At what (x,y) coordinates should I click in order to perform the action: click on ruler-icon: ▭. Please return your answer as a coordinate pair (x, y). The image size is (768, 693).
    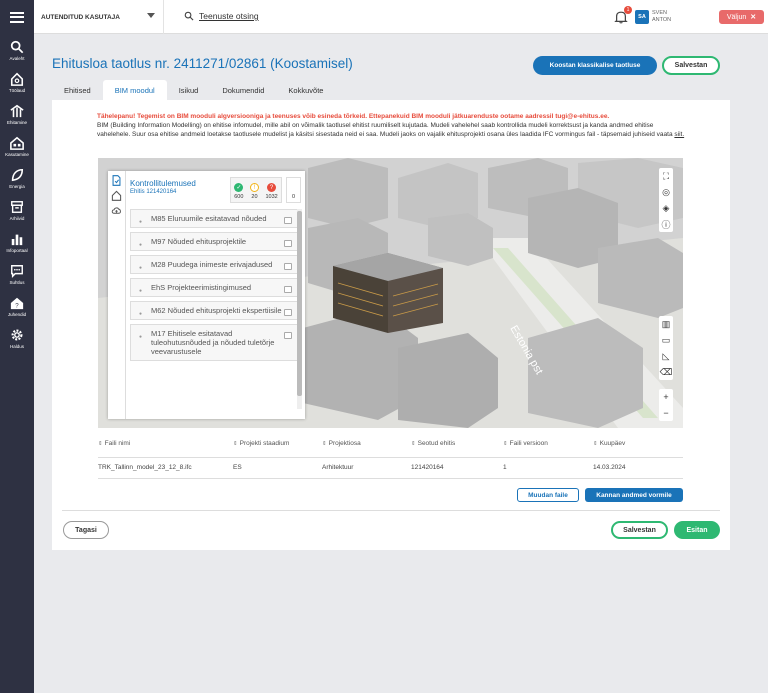
    Looking at the image, I should click on (666, 340).